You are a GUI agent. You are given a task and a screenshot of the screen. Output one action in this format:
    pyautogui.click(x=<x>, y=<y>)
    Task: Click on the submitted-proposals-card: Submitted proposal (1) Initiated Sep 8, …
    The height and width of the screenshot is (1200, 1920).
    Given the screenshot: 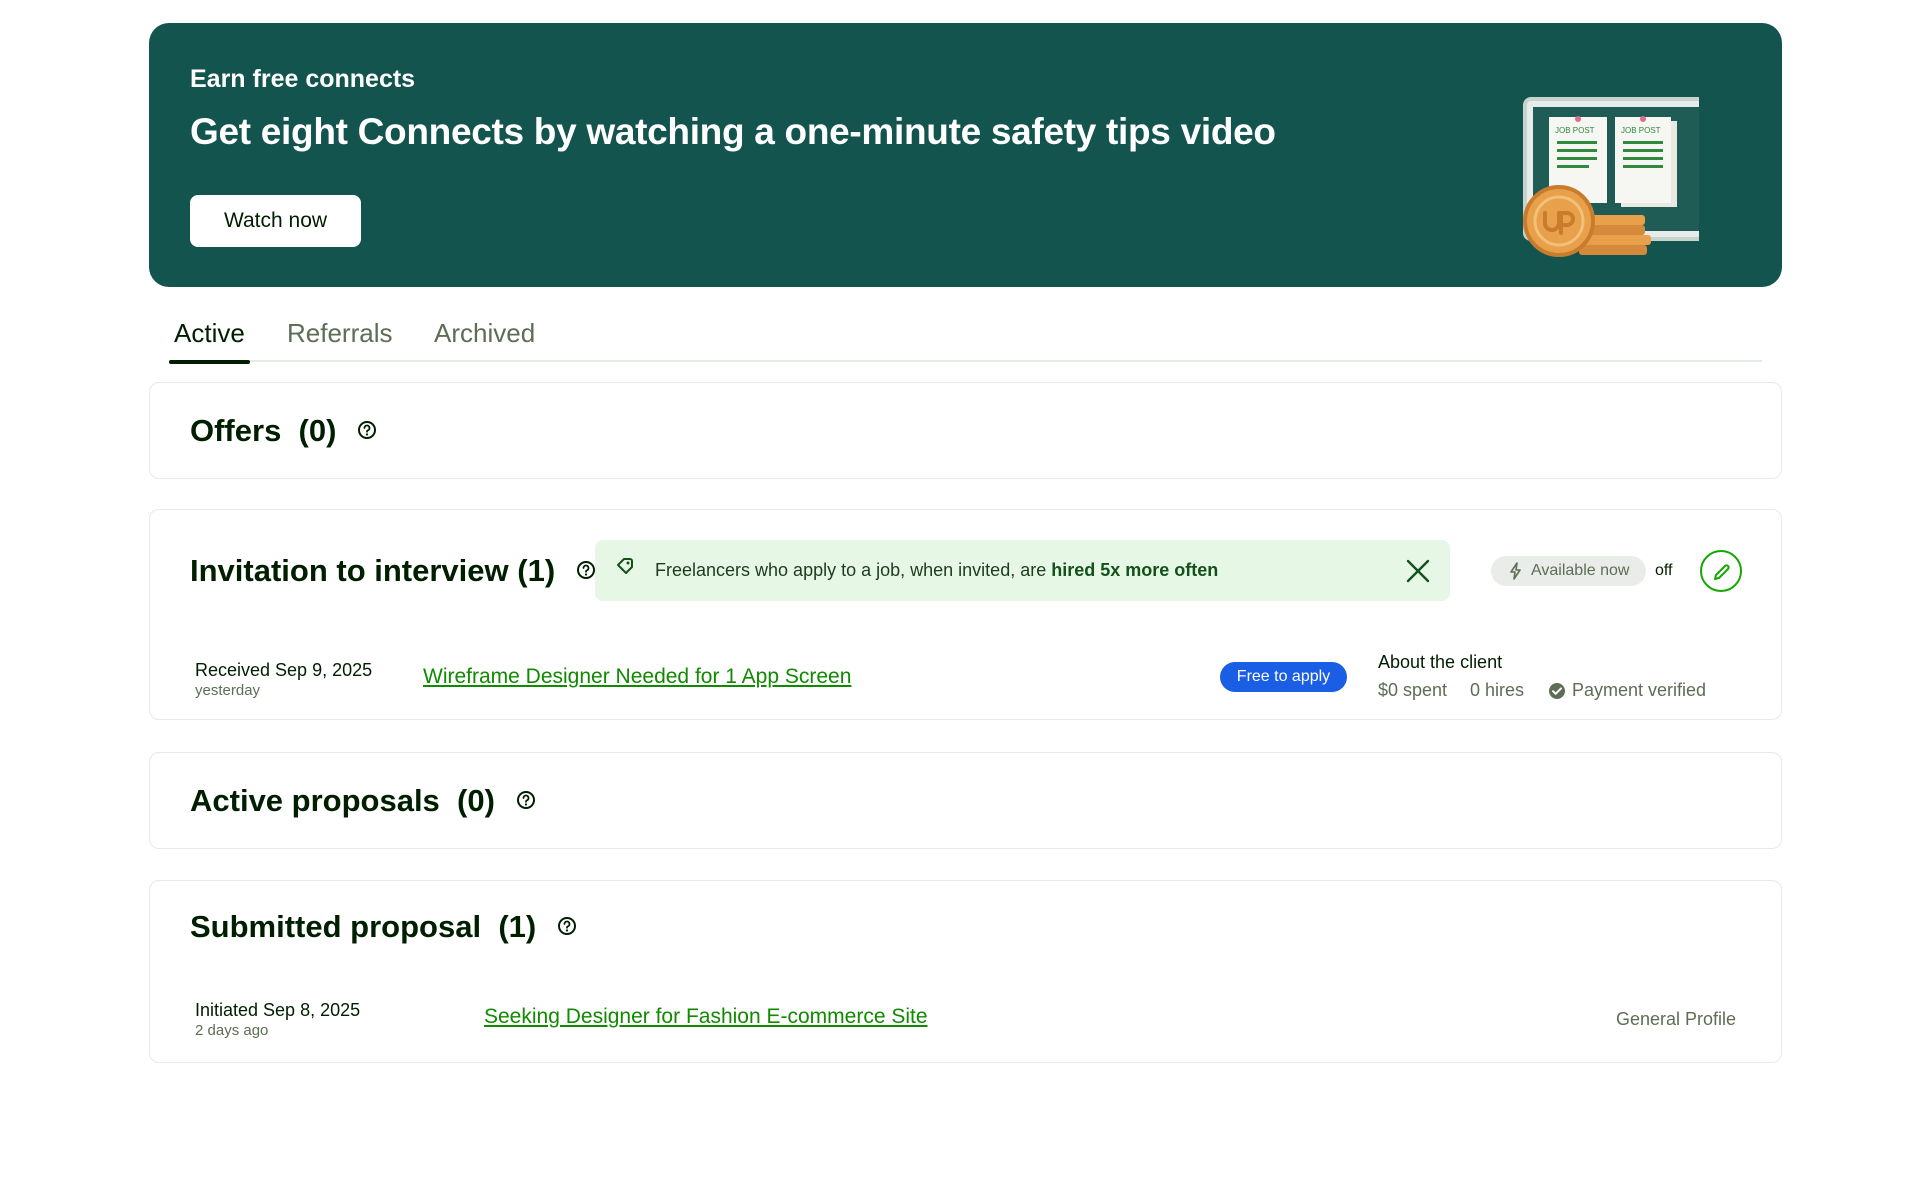 What is the action you would take?
    pyautogui.click(x=965, y=971)
    